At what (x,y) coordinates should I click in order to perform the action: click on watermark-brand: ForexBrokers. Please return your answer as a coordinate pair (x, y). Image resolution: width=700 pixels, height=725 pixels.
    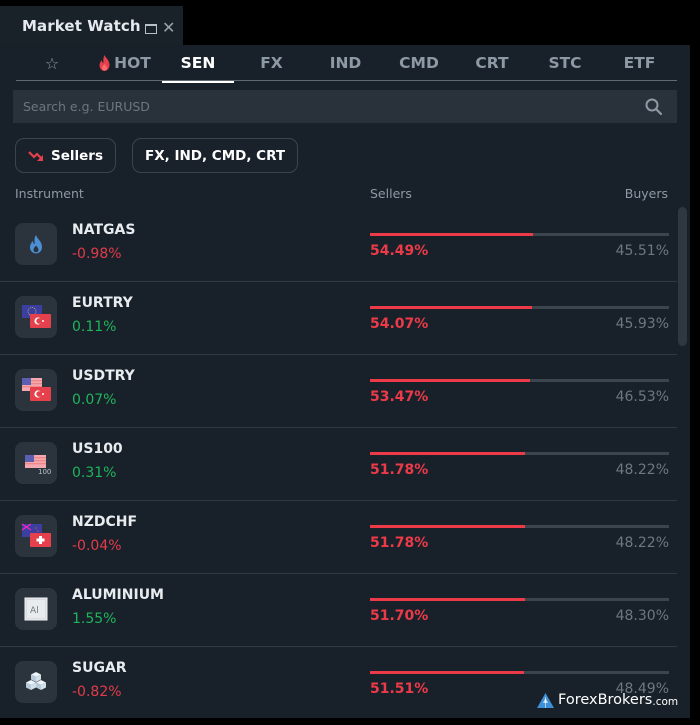
    Looking at the image, I should click on (605, 700).